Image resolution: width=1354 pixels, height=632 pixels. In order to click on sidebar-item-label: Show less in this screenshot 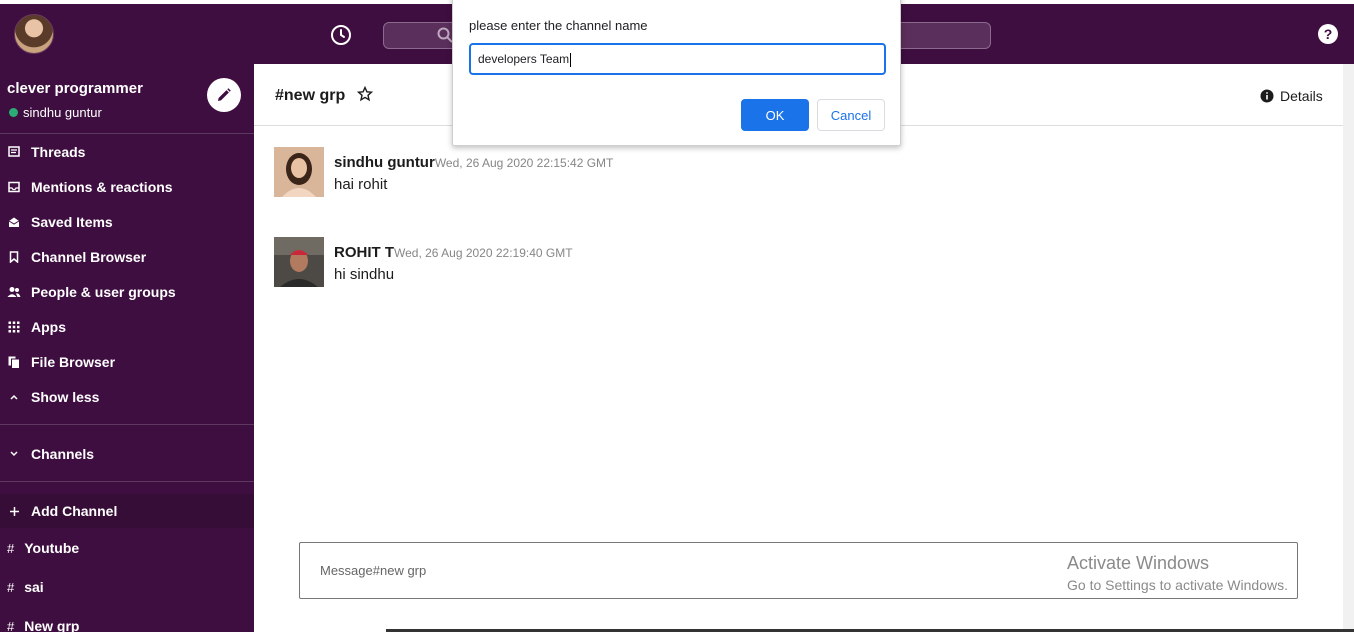, I will do `click(65, 397)`.